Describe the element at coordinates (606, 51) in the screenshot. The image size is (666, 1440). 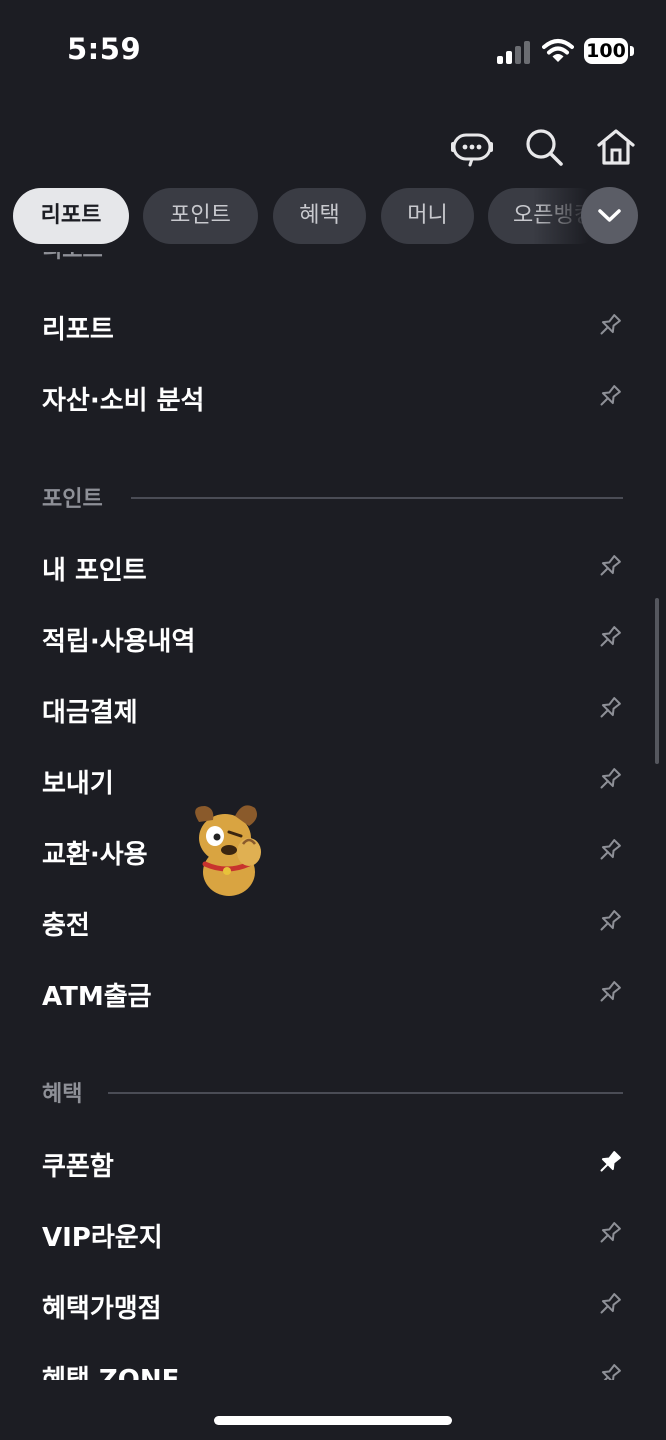
I see `battery-icon: 100` at that location.